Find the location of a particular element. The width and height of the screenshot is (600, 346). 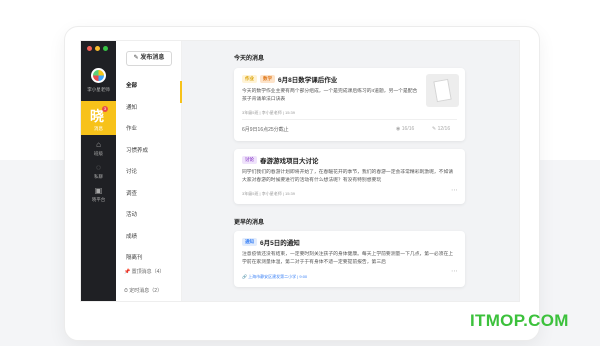

close-window-dot is located at coordinates (89, 48).